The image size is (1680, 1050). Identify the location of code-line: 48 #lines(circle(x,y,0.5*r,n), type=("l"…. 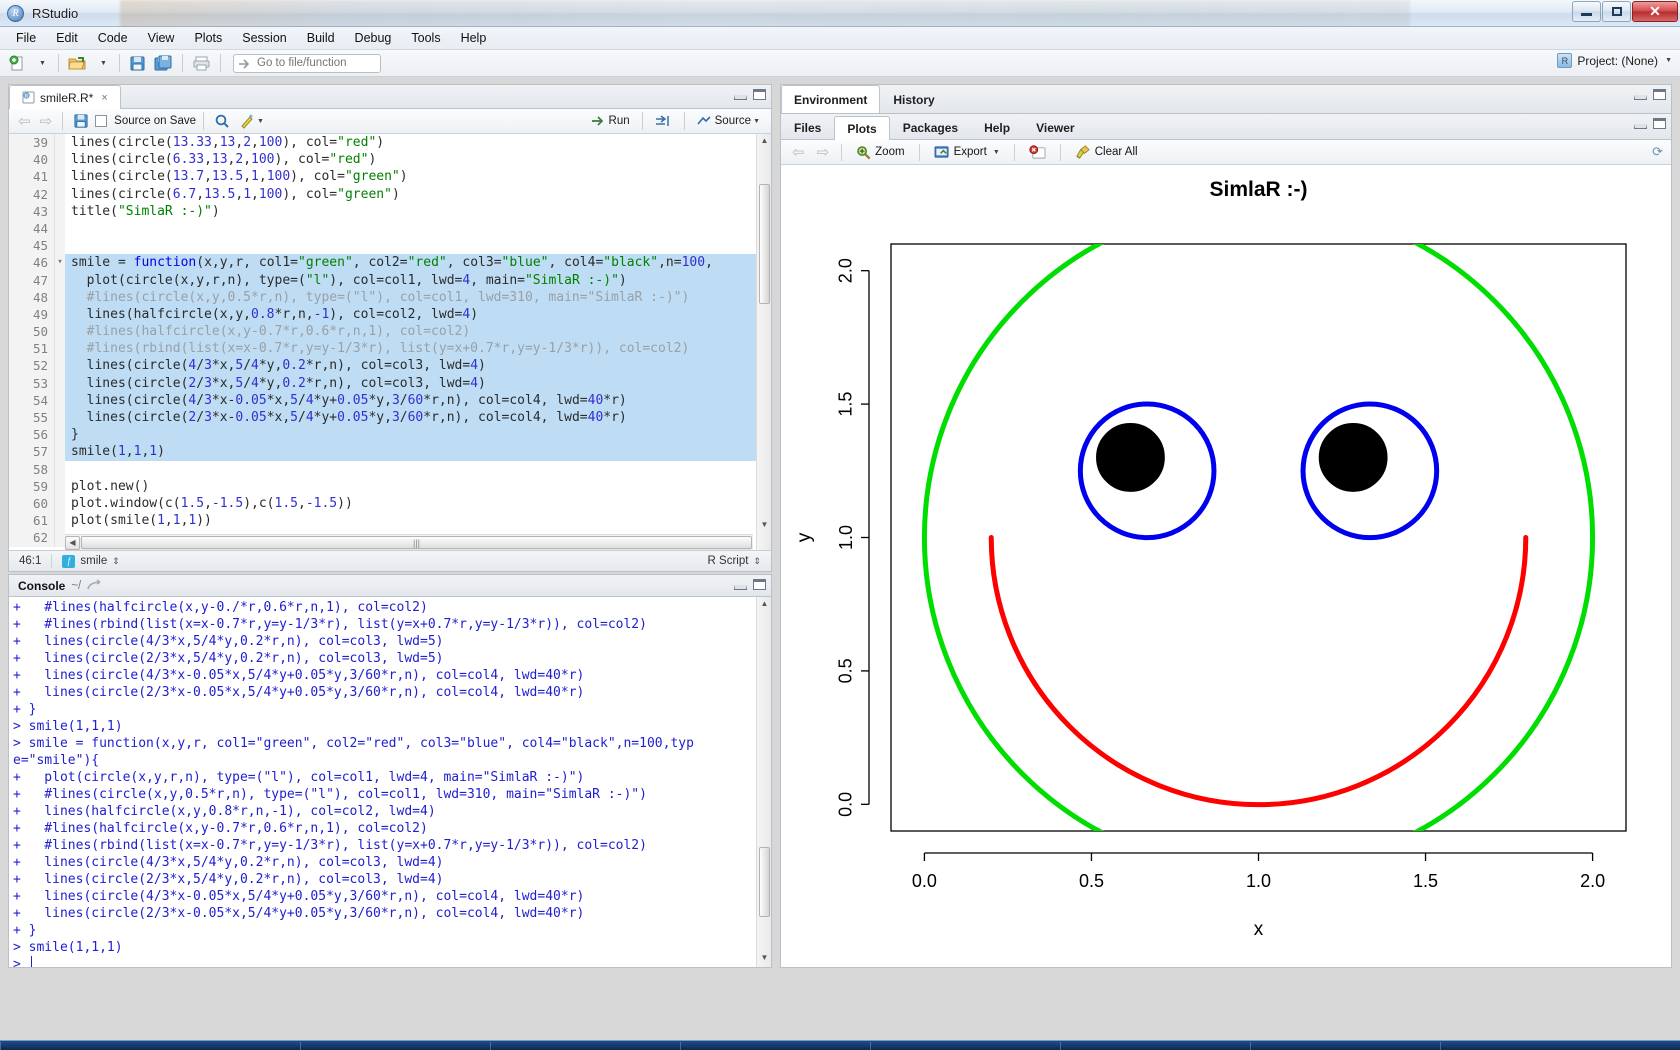
(390, 297).